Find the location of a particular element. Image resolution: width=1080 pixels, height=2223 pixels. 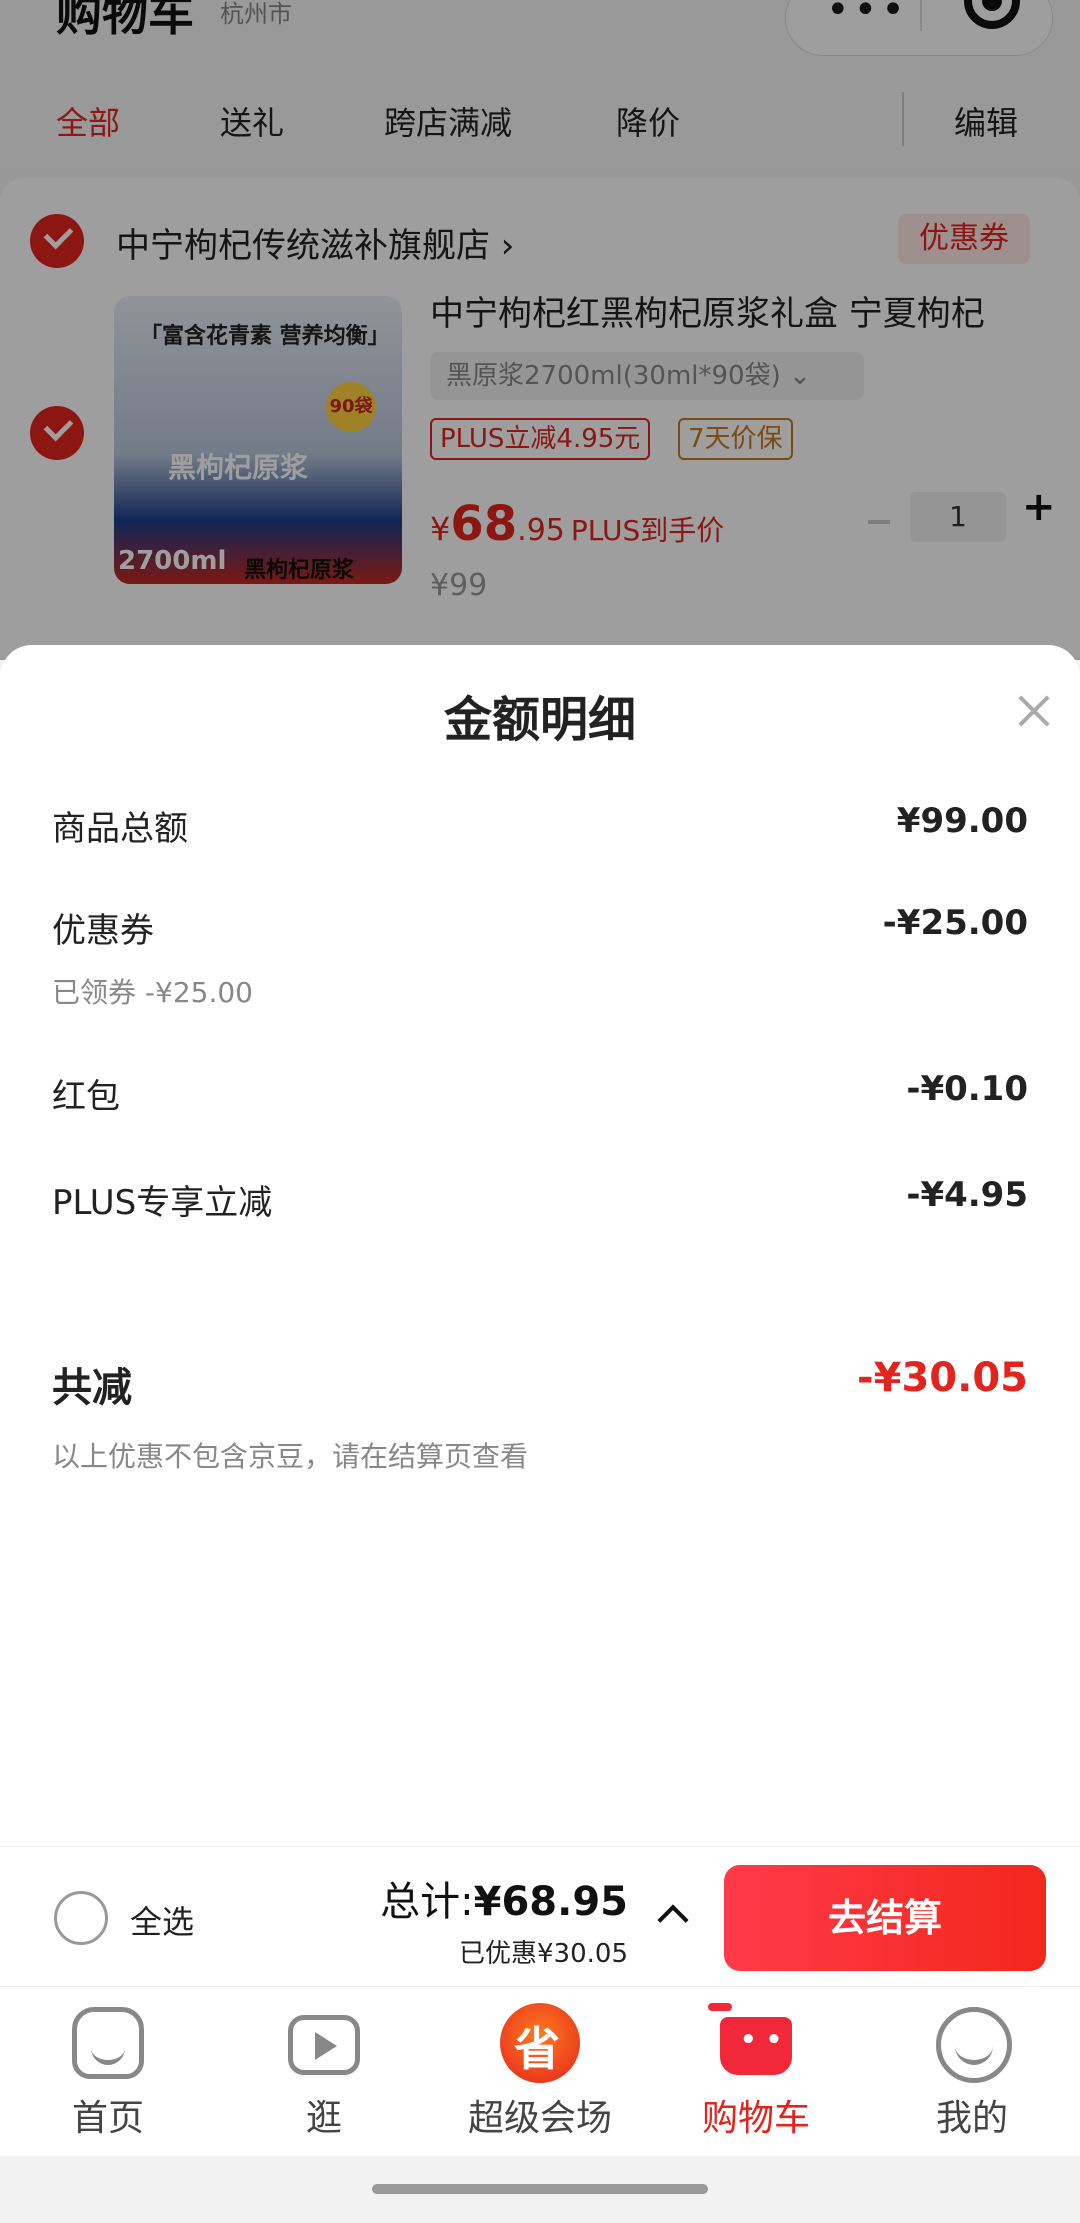

tabbar-label: 逛 is located at coordinates (323, 2118).